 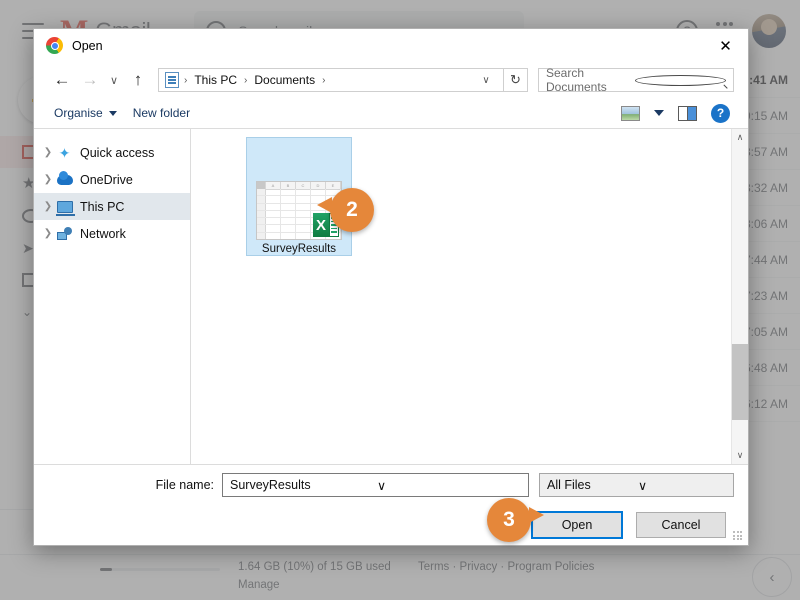 I want to click on scrollbar-track, so click(x=740, y=296).